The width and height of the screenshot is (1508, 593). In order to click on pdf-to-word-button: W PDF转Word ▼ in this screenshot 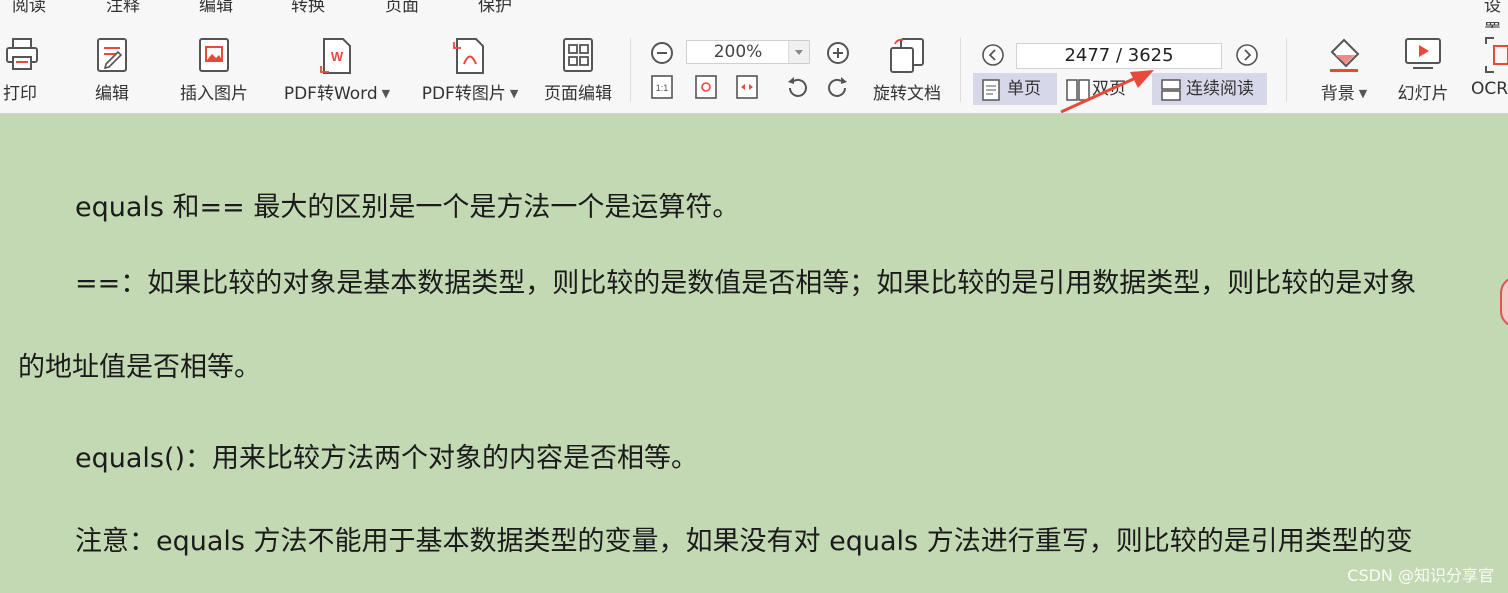, I will do `click(337, 70)`.